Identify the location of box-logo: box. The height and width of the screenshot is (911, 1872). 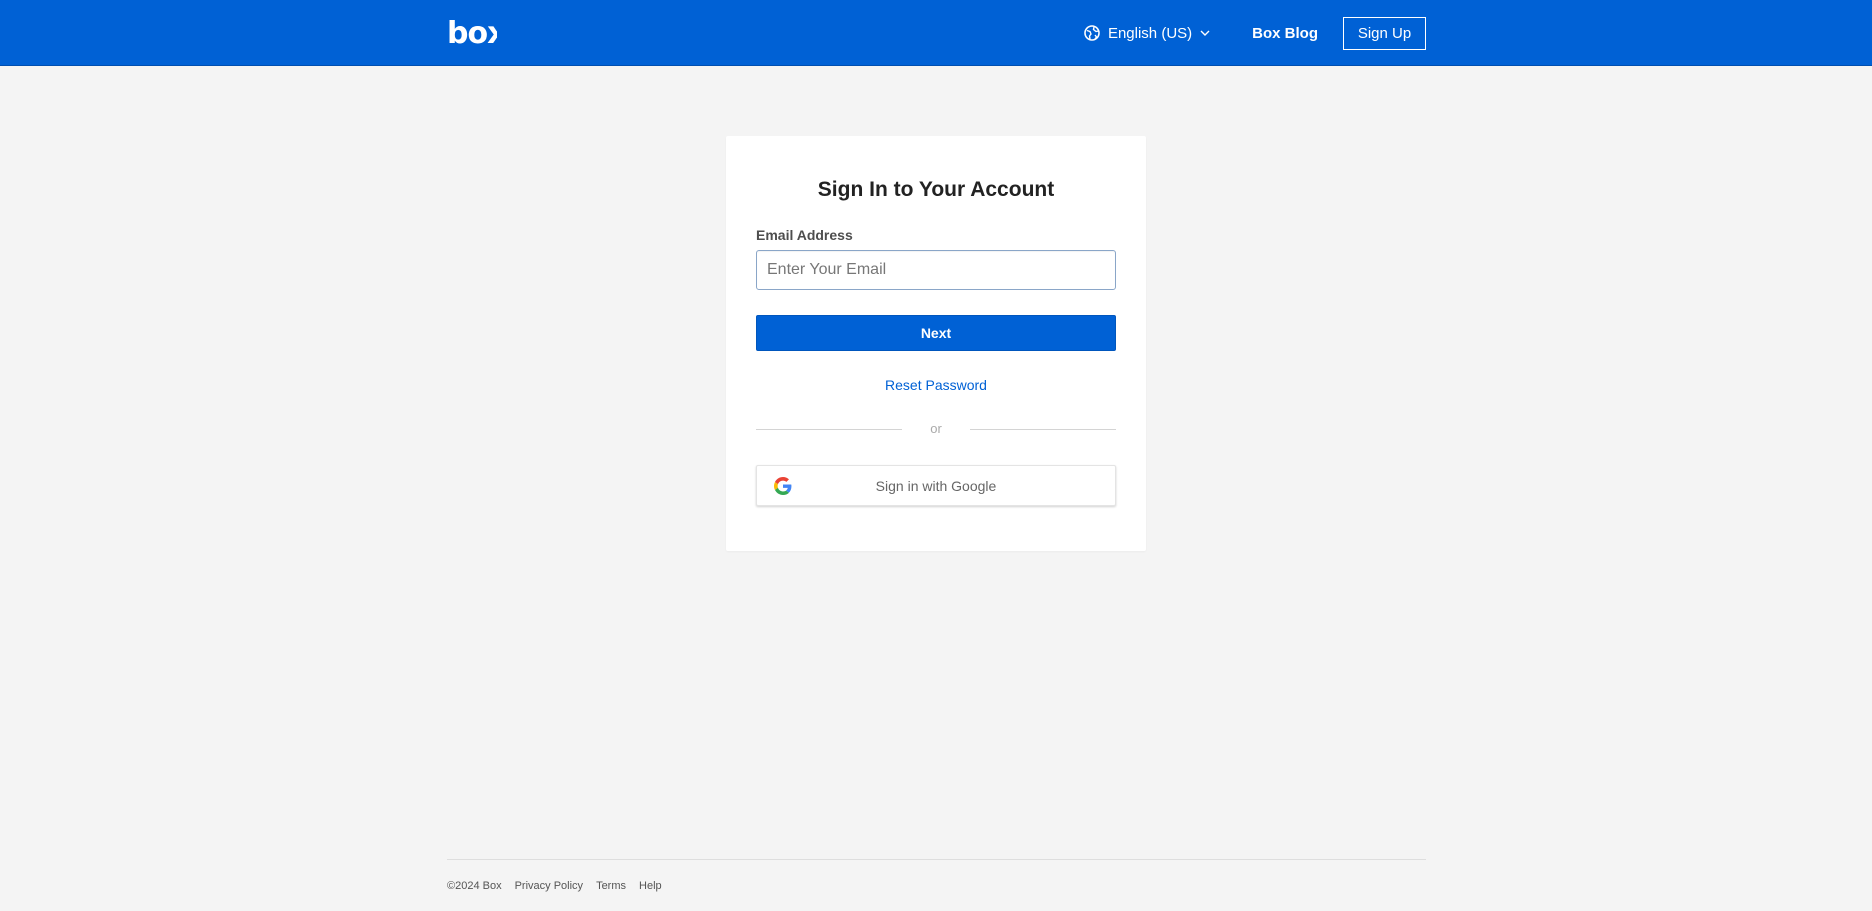
(472, 33).